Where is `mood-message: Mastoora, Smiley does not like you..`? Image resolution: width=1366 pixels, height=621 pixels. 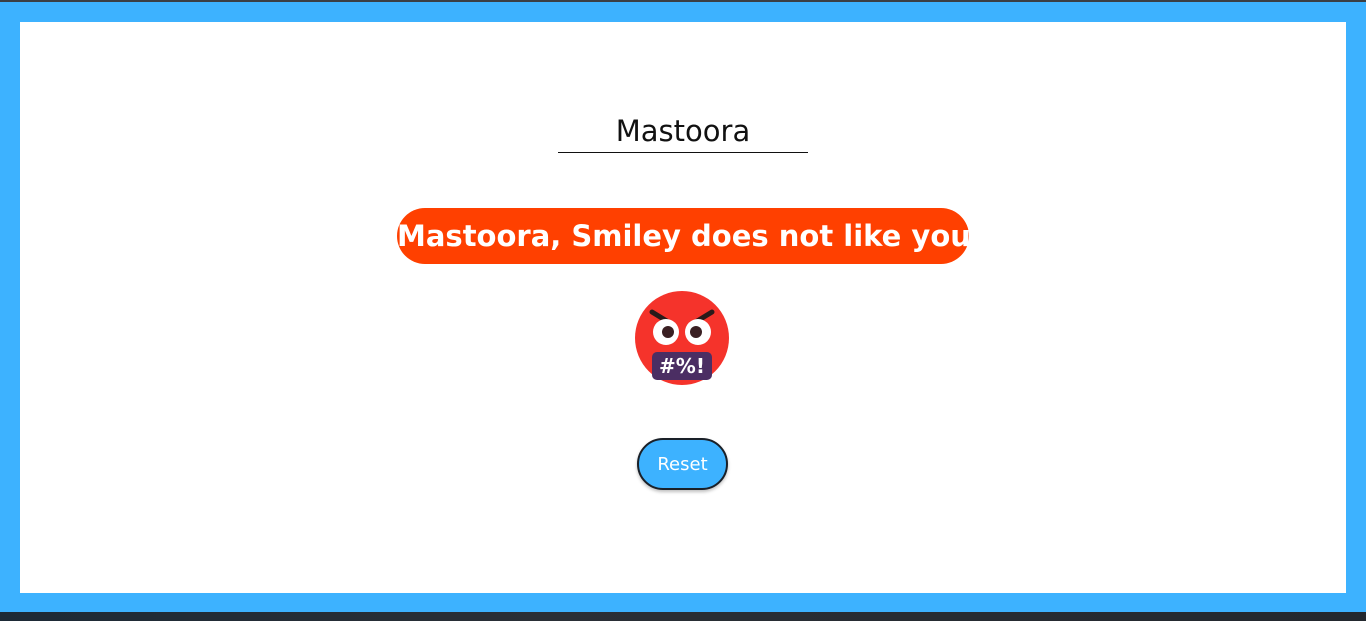
mood-message: Mastoora, Smiley does not like you.. is located at coordinates (695, 236).